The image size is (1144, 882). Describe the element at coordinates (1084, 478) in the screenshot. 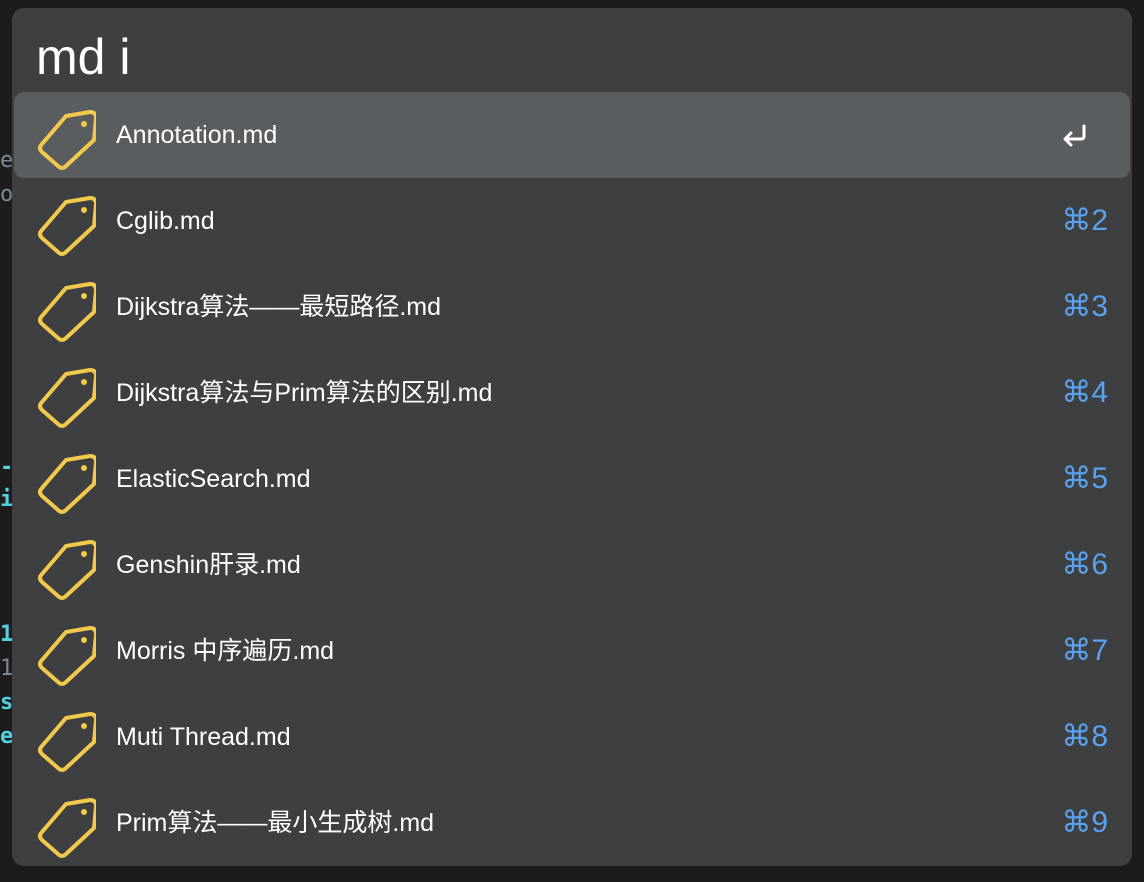

I see `shortcut-label: ⌘5` at that location.